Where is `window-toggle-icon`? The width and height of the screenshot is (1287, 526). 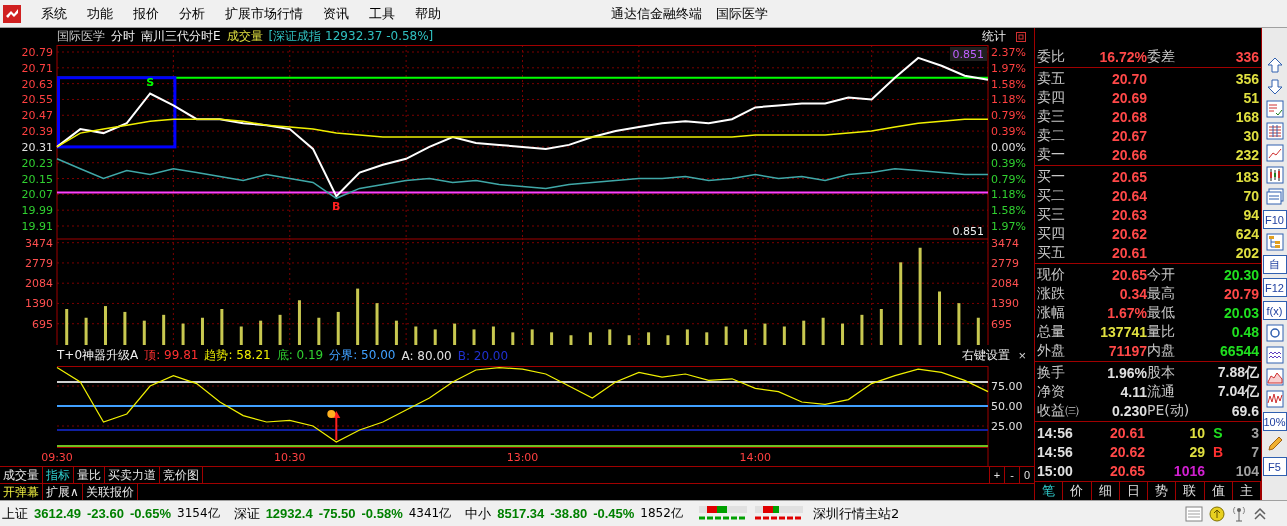
window-toggle-icon is located at coordinates (1021, 36).